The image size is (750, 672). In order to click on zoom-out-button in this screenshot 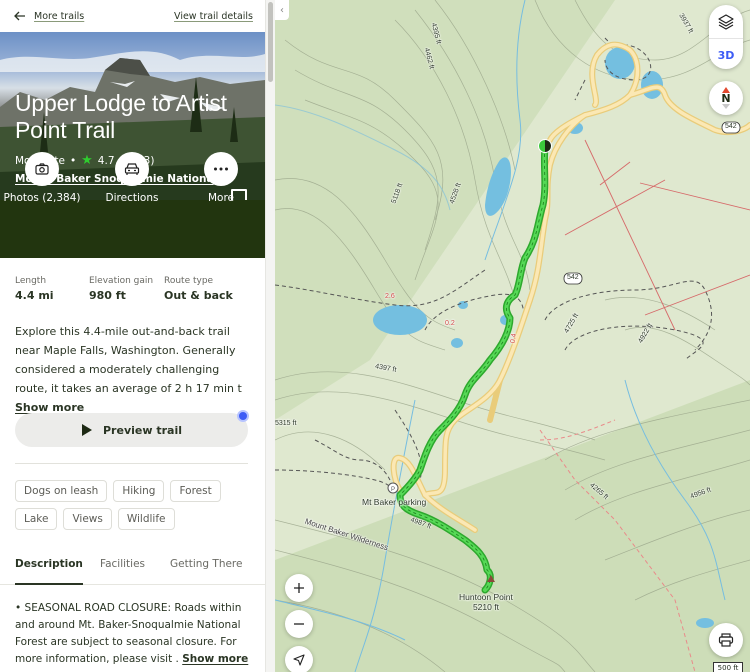, I will do `click(299, 624)`.